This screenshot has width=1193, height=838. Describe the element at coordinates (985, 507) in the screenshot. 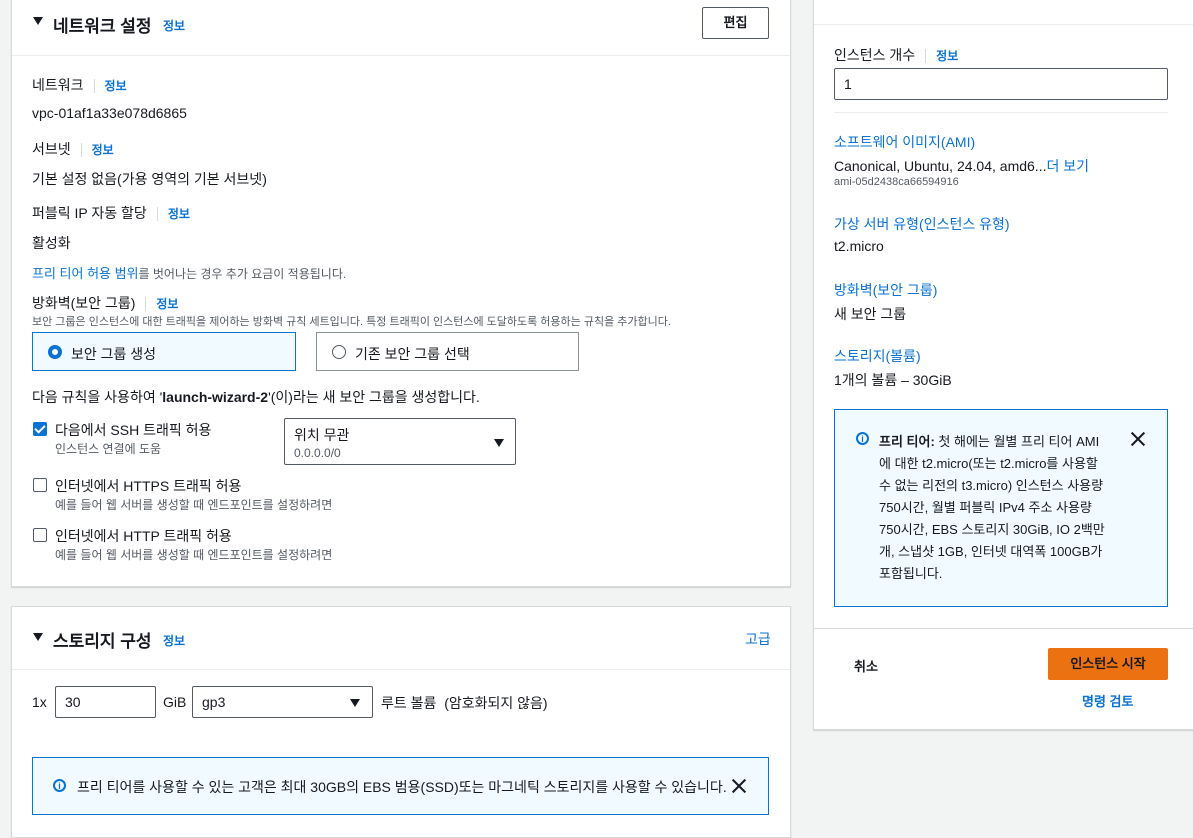

I see `free-tier-line: 750시간, 월별 퍼블릭 IPv4 주소 사용량` at that location.